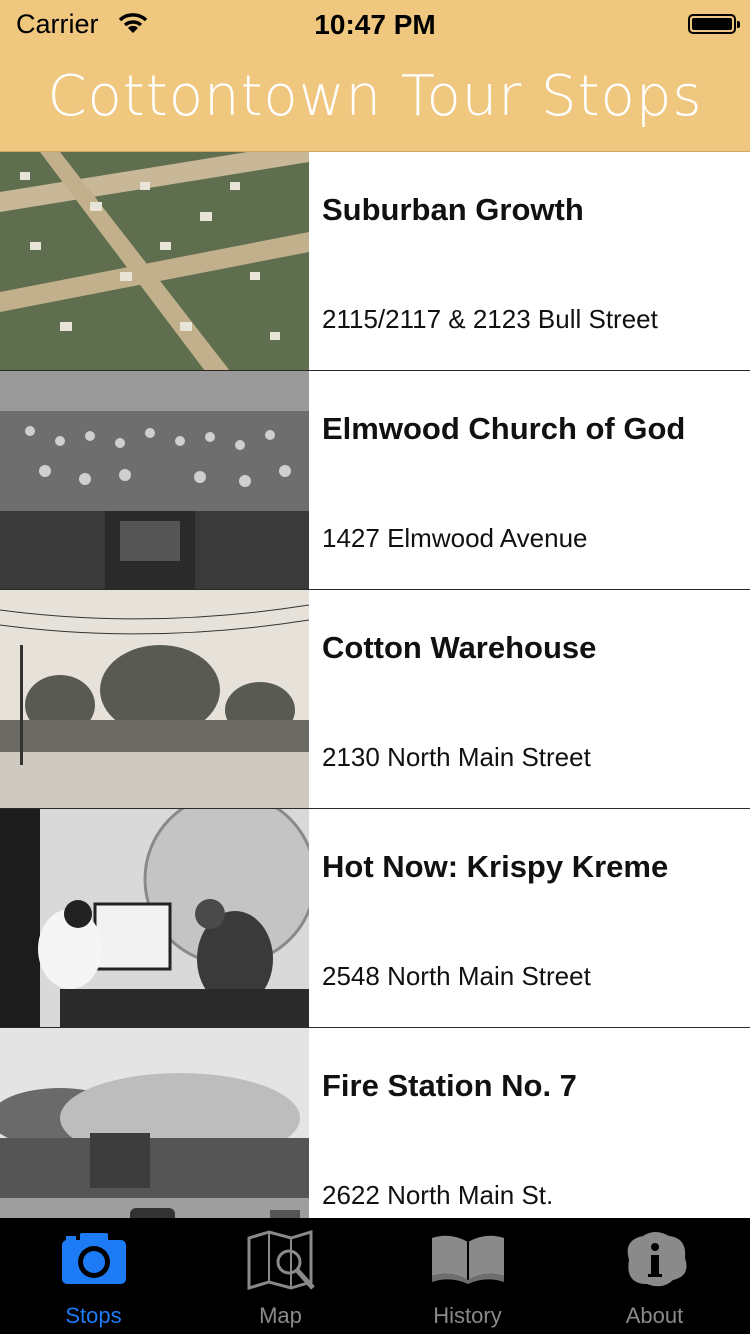 The image size is (750, 1334). What do you see at coordinates (656, 1259) in the screenshot?
I see `info-icon` at bounding box center [656, 1259].